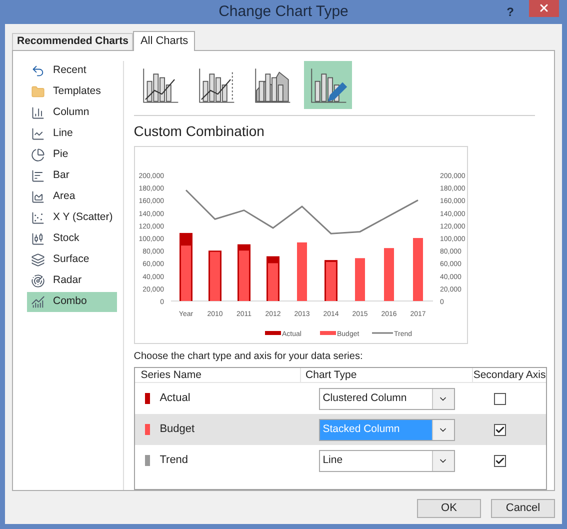  What do you see at coordinates (509, 375) in the screenshot?
I see `column-header: Secondary Axis` at bounding box center [509, 375].